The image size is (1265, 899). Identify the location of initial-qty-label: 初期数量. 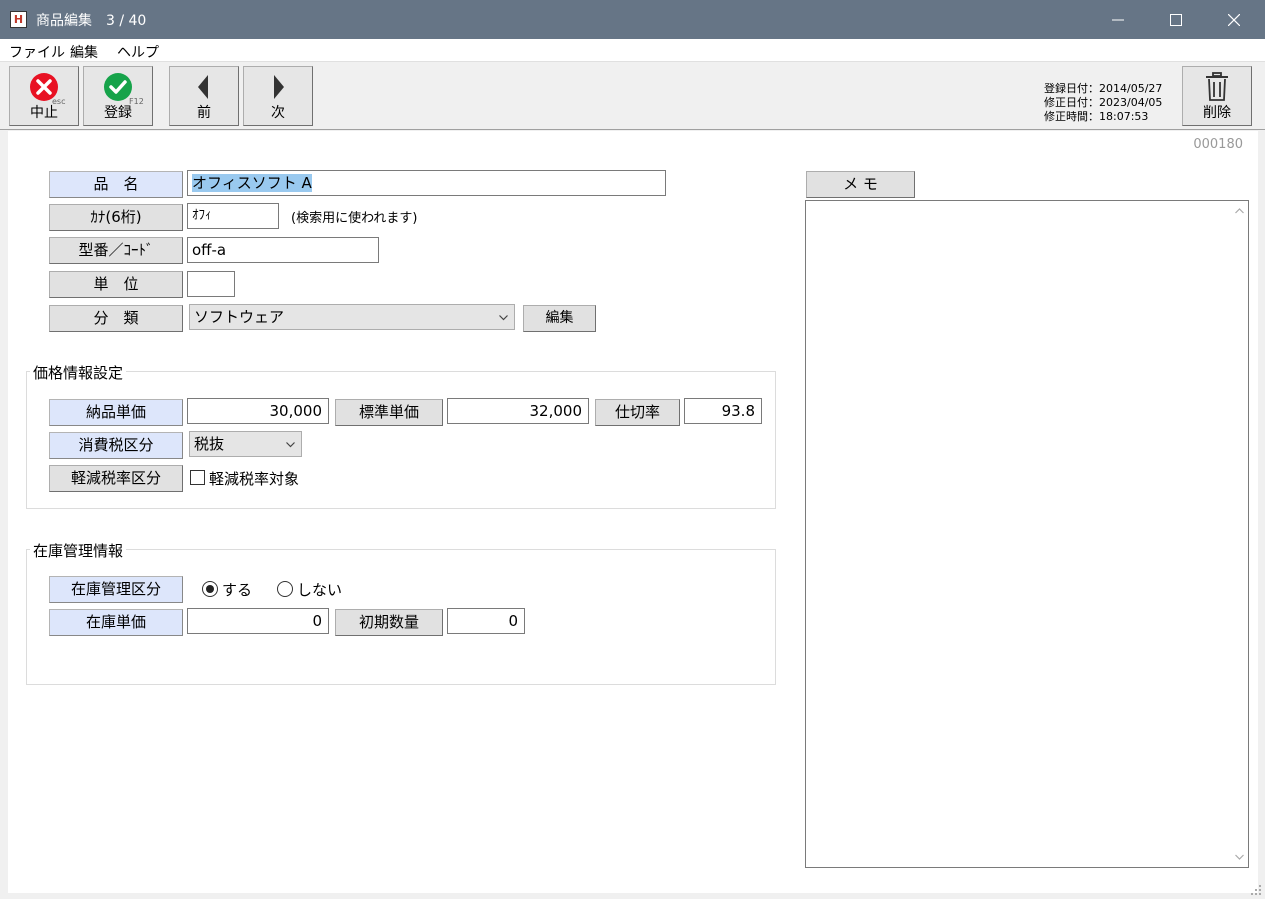
(389, 622).